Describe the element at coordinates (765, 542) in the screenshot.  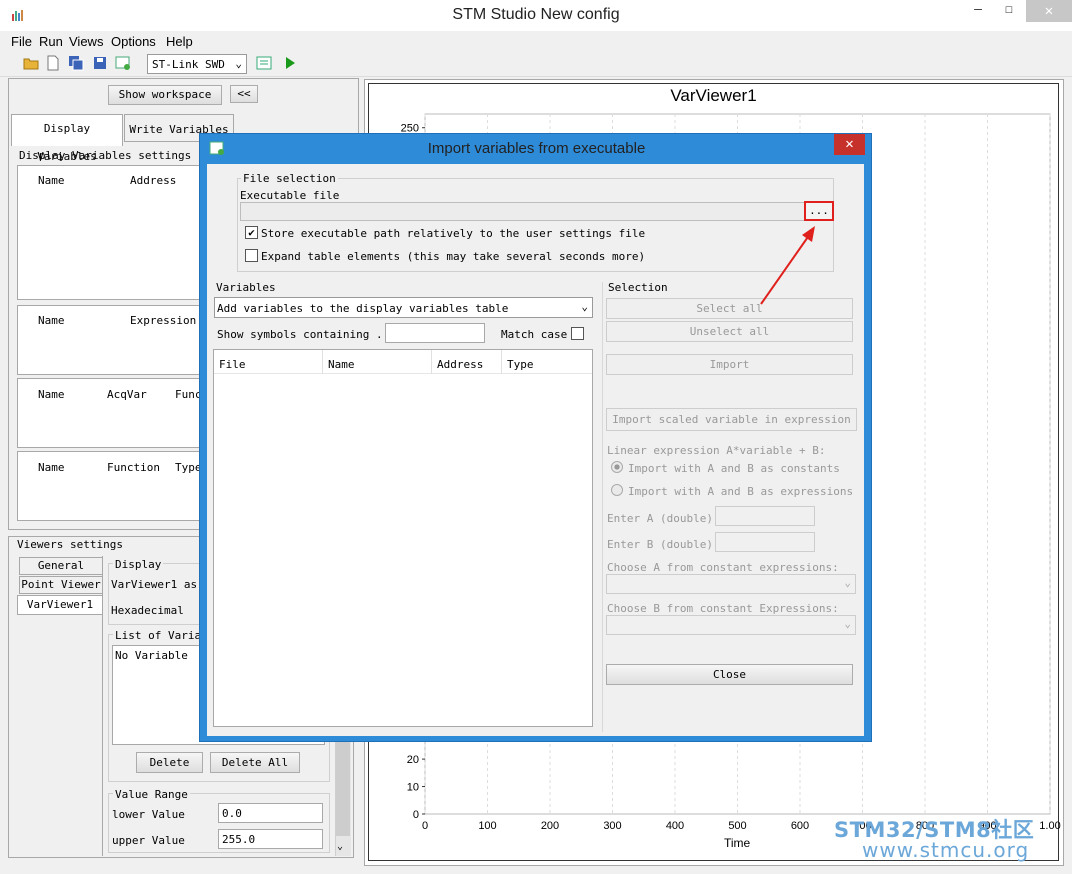
I see `enter-b-input` at that location.